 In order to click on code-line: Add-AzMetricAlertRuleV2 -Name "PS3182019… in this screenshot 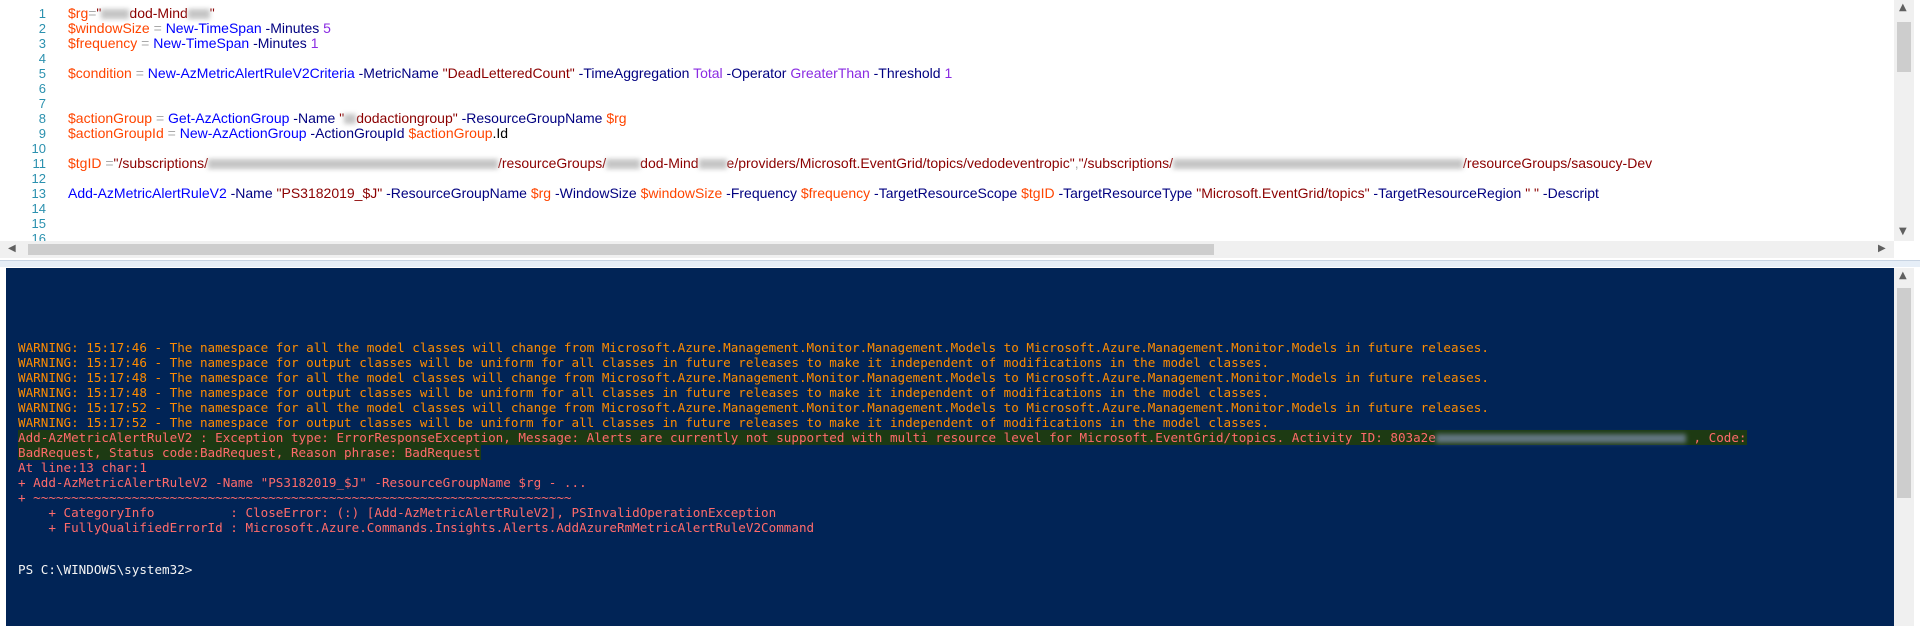, I will do `click(833, 193)`.